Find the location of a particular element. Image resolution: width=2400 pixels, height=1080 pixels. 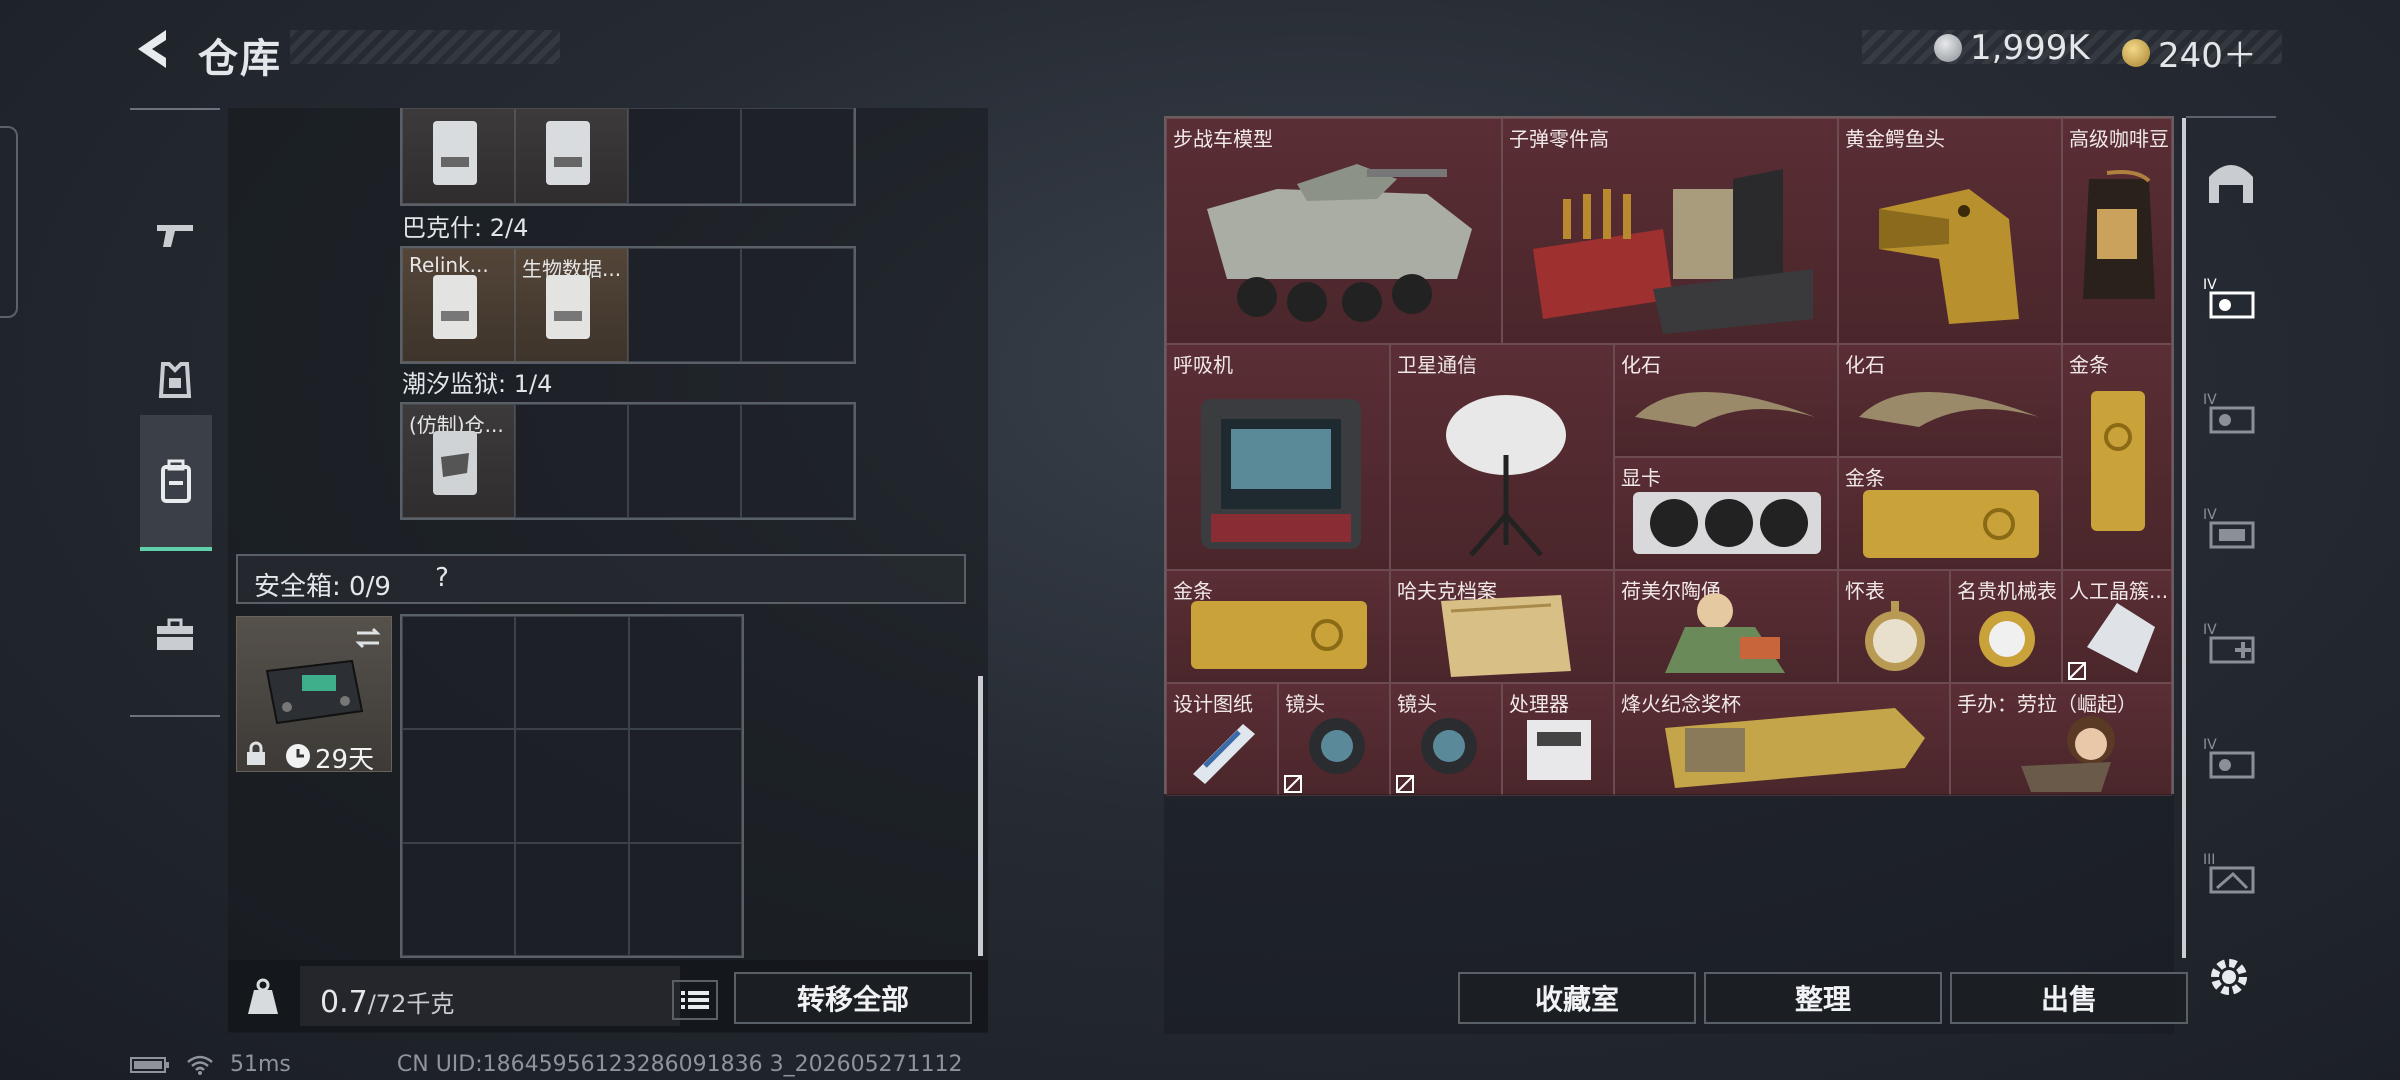

warehouse-item: 黄金鳄鱼头 is located at coordinates (1950, 231).